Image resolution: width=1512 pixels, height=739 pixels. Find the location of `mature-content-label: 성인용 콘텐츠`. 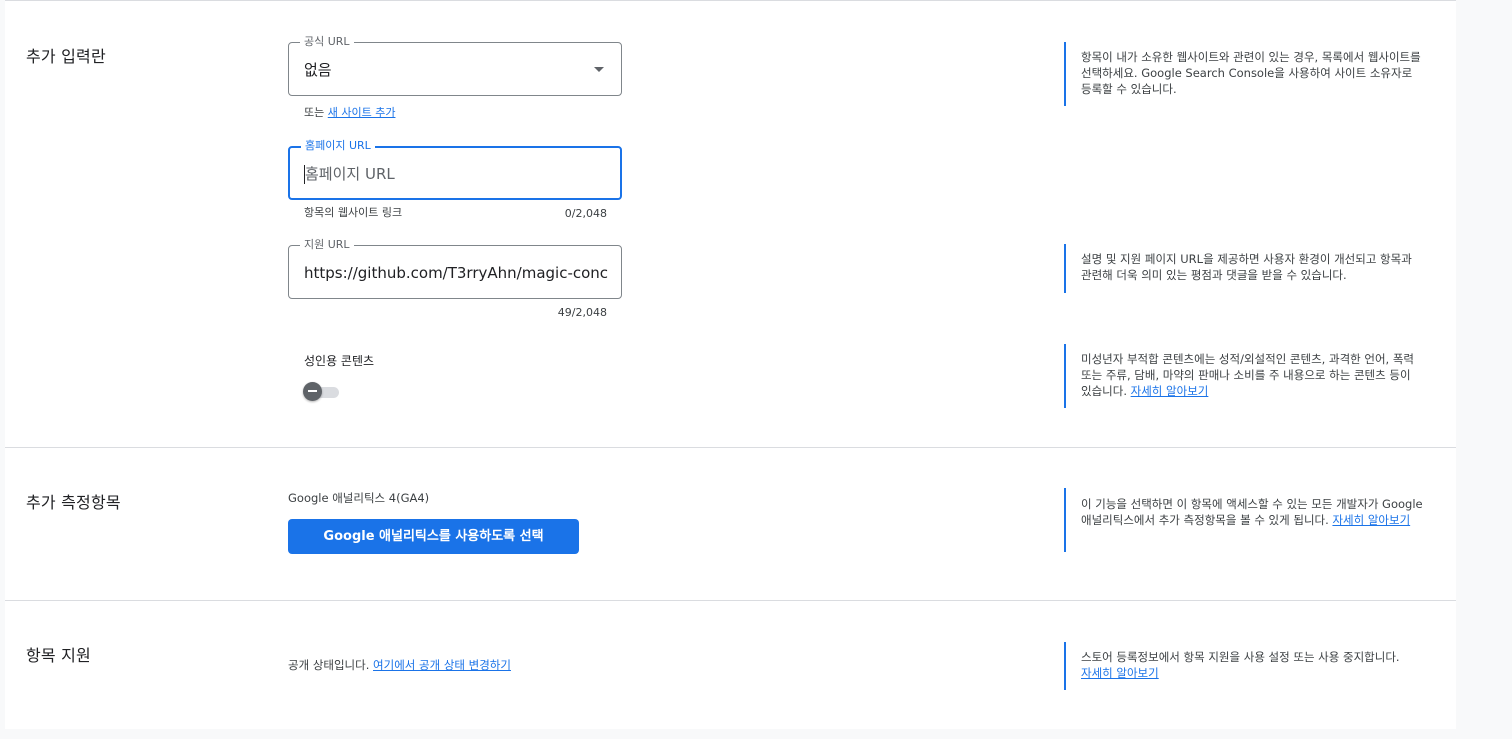

mature-content-label: 성인용 콘텐츠 is located at coordinates (339, 361).